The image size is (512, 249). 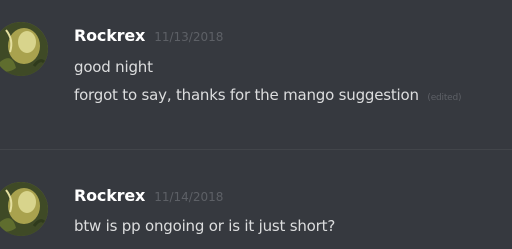 I want to click on message-text: good night, so click(x=113, y=67).